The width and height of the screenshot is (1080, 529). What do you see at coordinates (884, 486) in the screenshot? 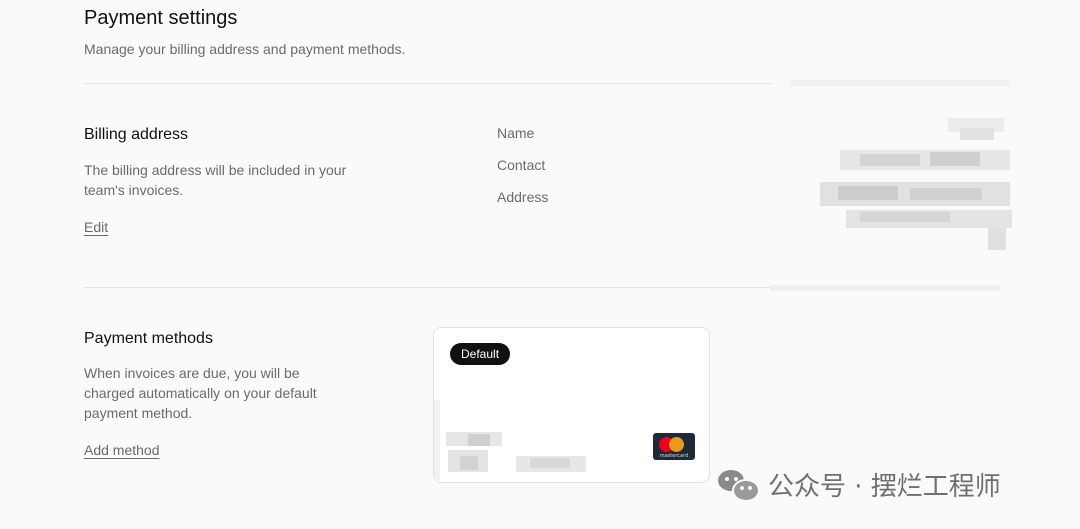
I see `watermark-text: 公众号 · 摆烂工程师` at bounding box center [884, 486].